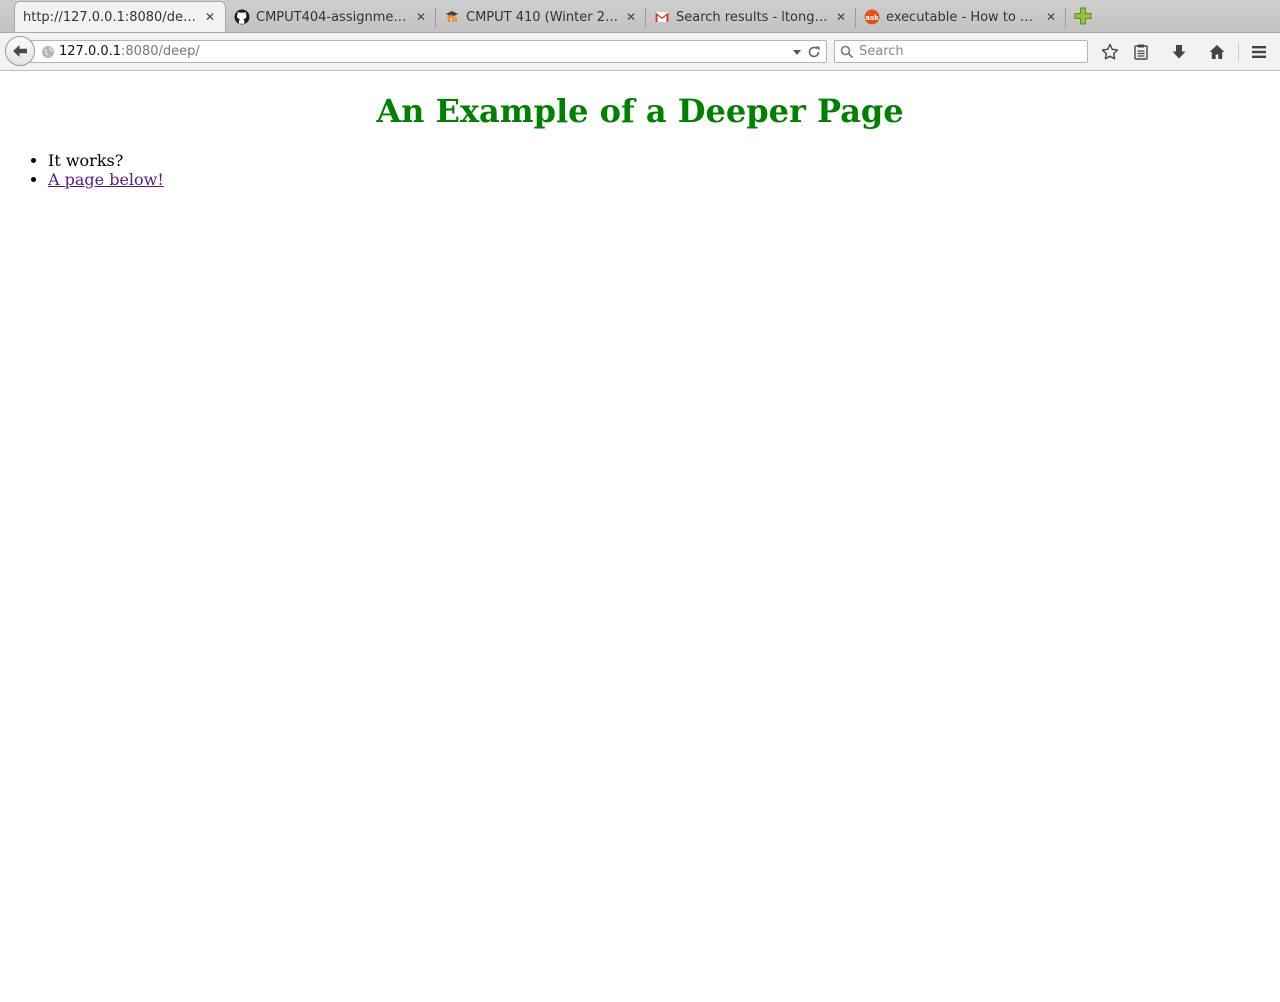 Image resolution: width=1280 pixels, height=1002 pixels. I want to click on star-icon, so click(1110, 51).